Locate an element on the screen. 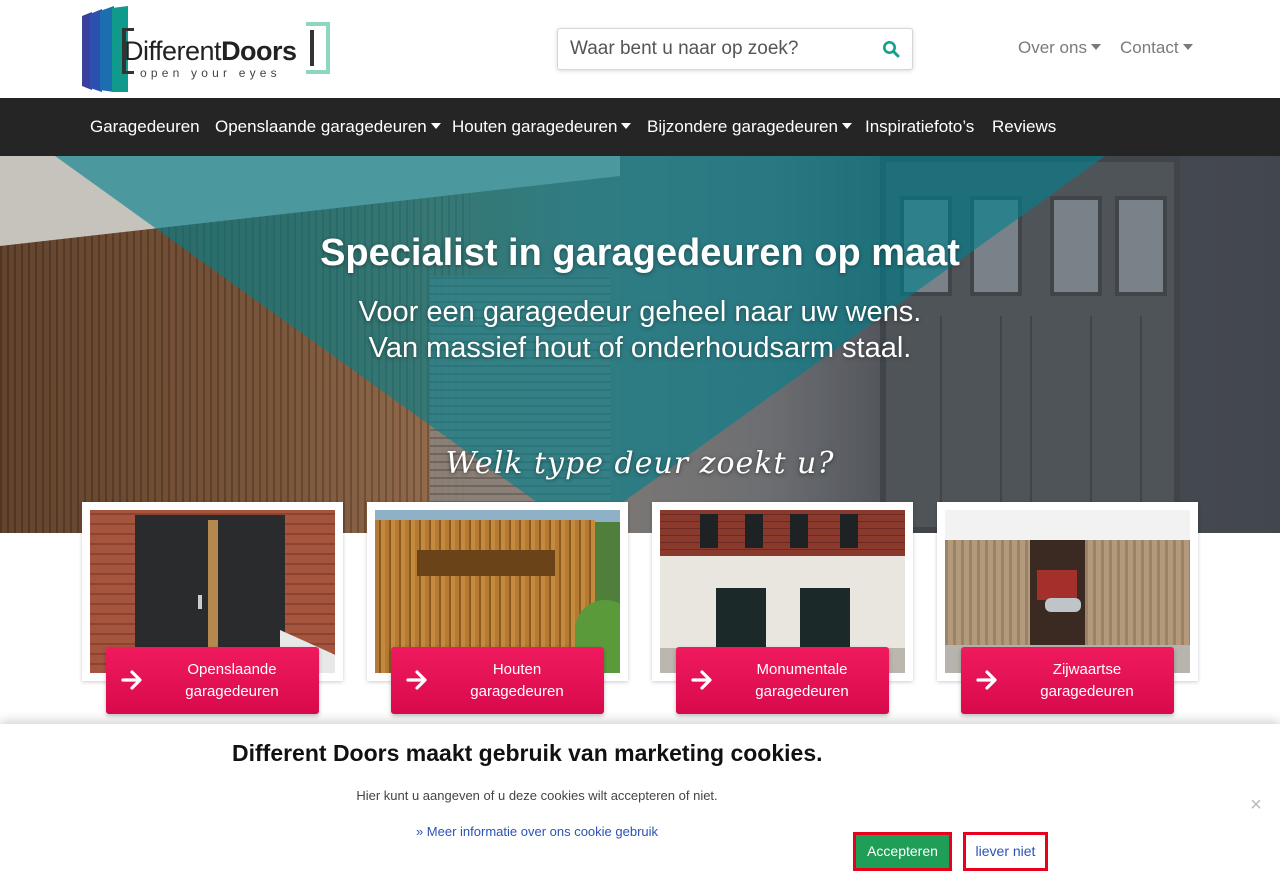  card-openslaande-button: Openslaande garagedeuren is located at coordinates (212, 680).